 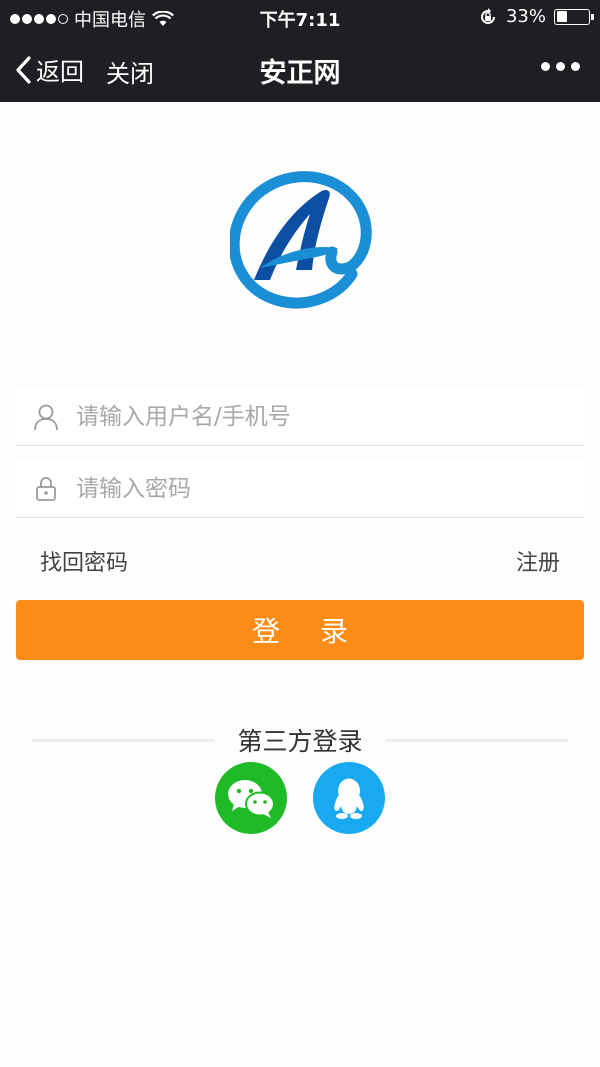 I want to click on user-icon, so click(x=46, y=417).